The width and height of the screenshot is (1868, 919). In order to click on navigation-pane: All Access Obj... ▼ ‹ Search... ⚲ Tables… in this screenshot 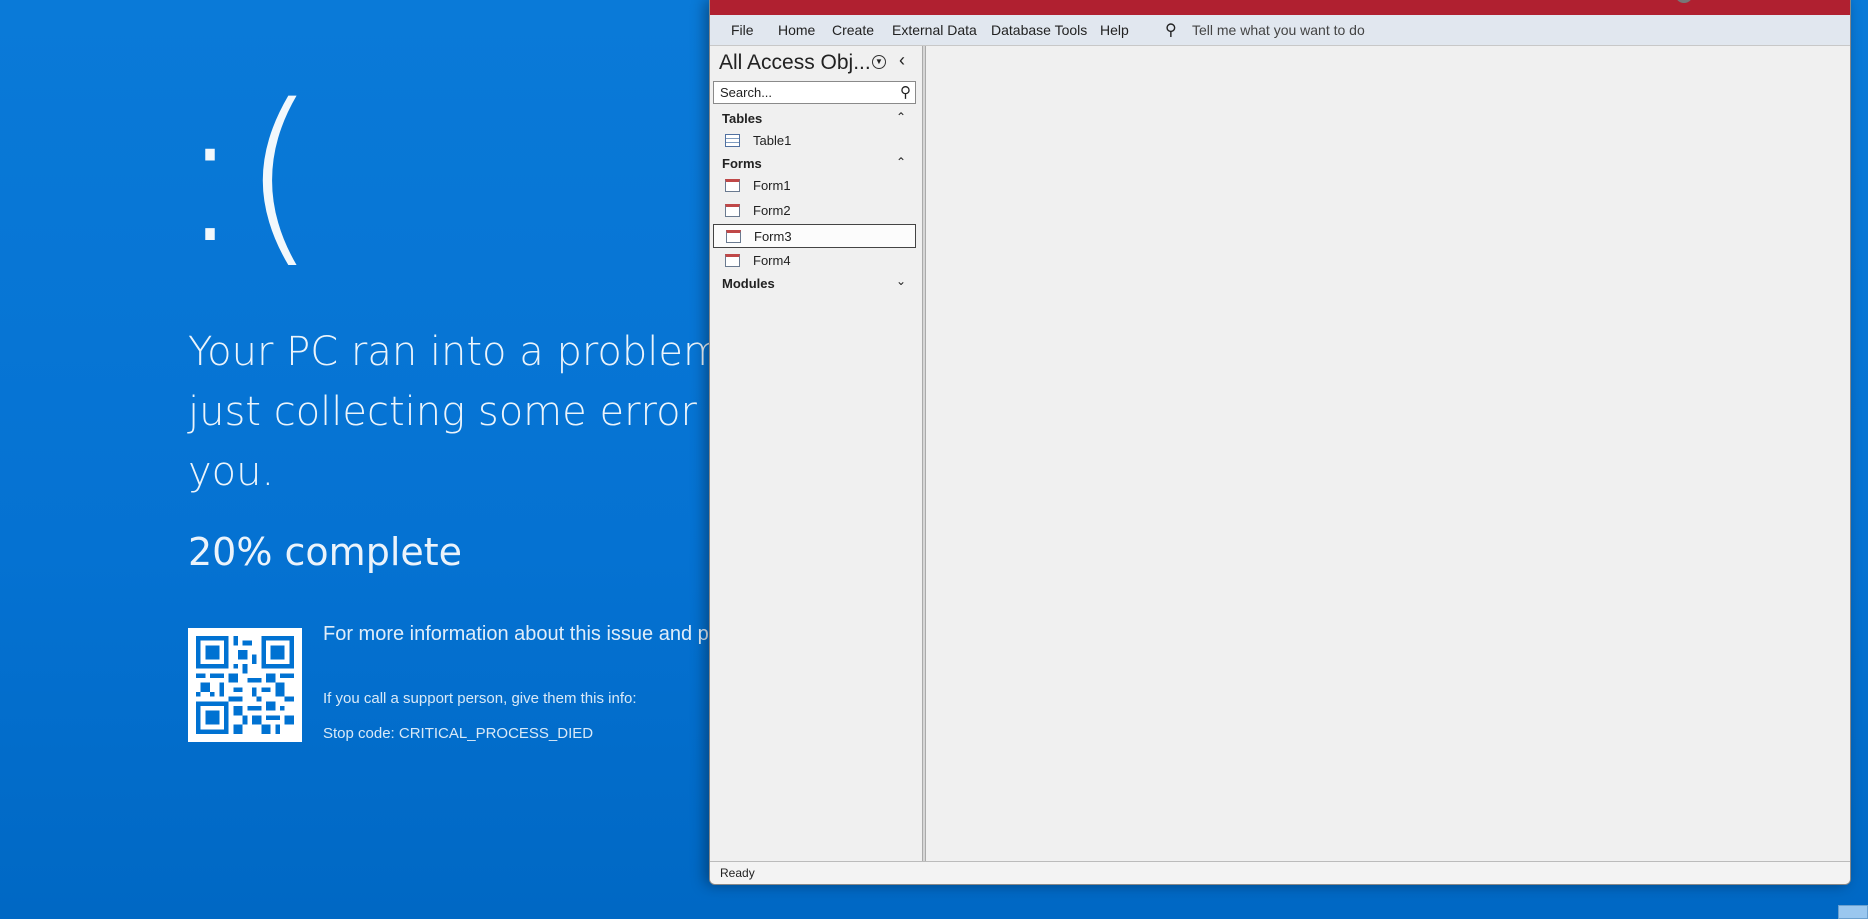, I will do `click(816, 453)`.